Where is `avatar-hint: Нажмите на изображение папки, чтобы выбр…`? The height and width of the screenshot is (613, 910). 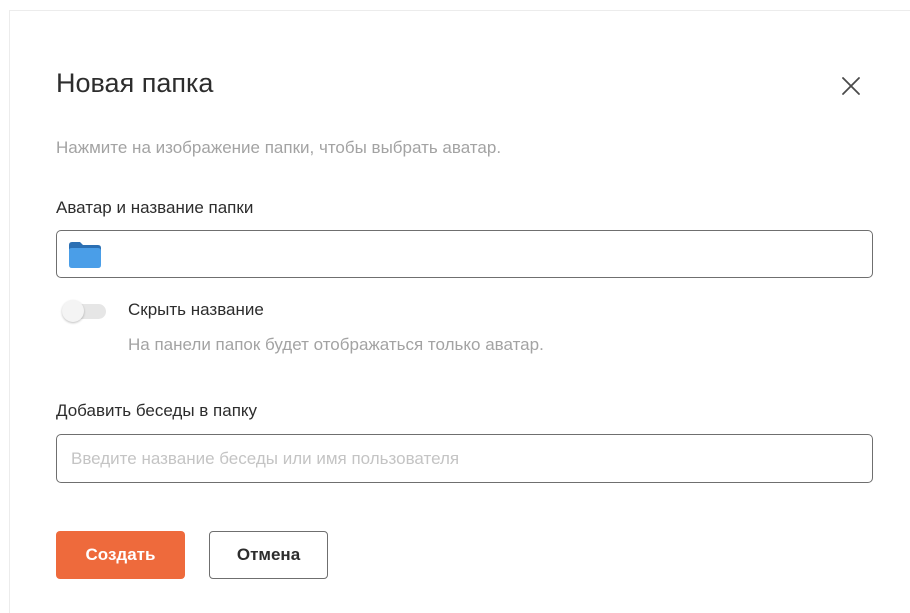
avatar-hint: Нажмите на изображение папки, чтобы выбр… is located at coordinates (279, 147).